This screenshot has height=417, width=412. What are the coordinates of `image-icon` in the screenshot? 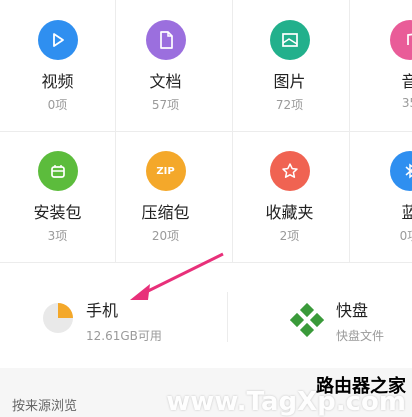 It's located at (289, 40).